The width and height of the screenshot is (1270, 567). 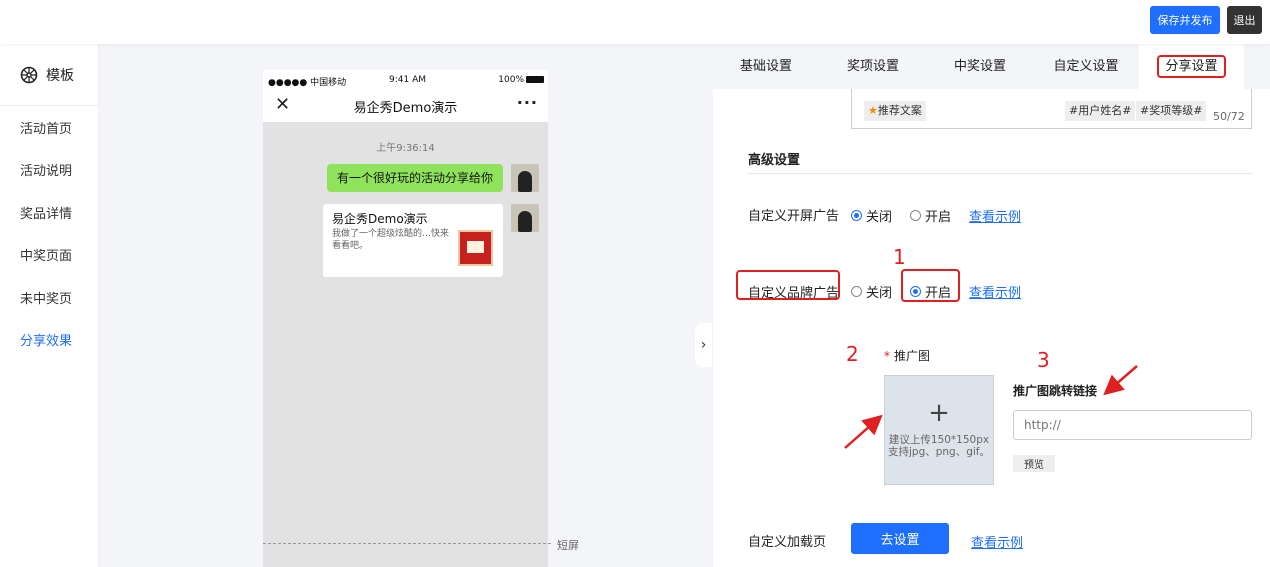 What do you see at coordinates (1100, 111) in the screenshot?
I see `user-name-tag: #用户姓名#` at bounding box center [1100, 111].